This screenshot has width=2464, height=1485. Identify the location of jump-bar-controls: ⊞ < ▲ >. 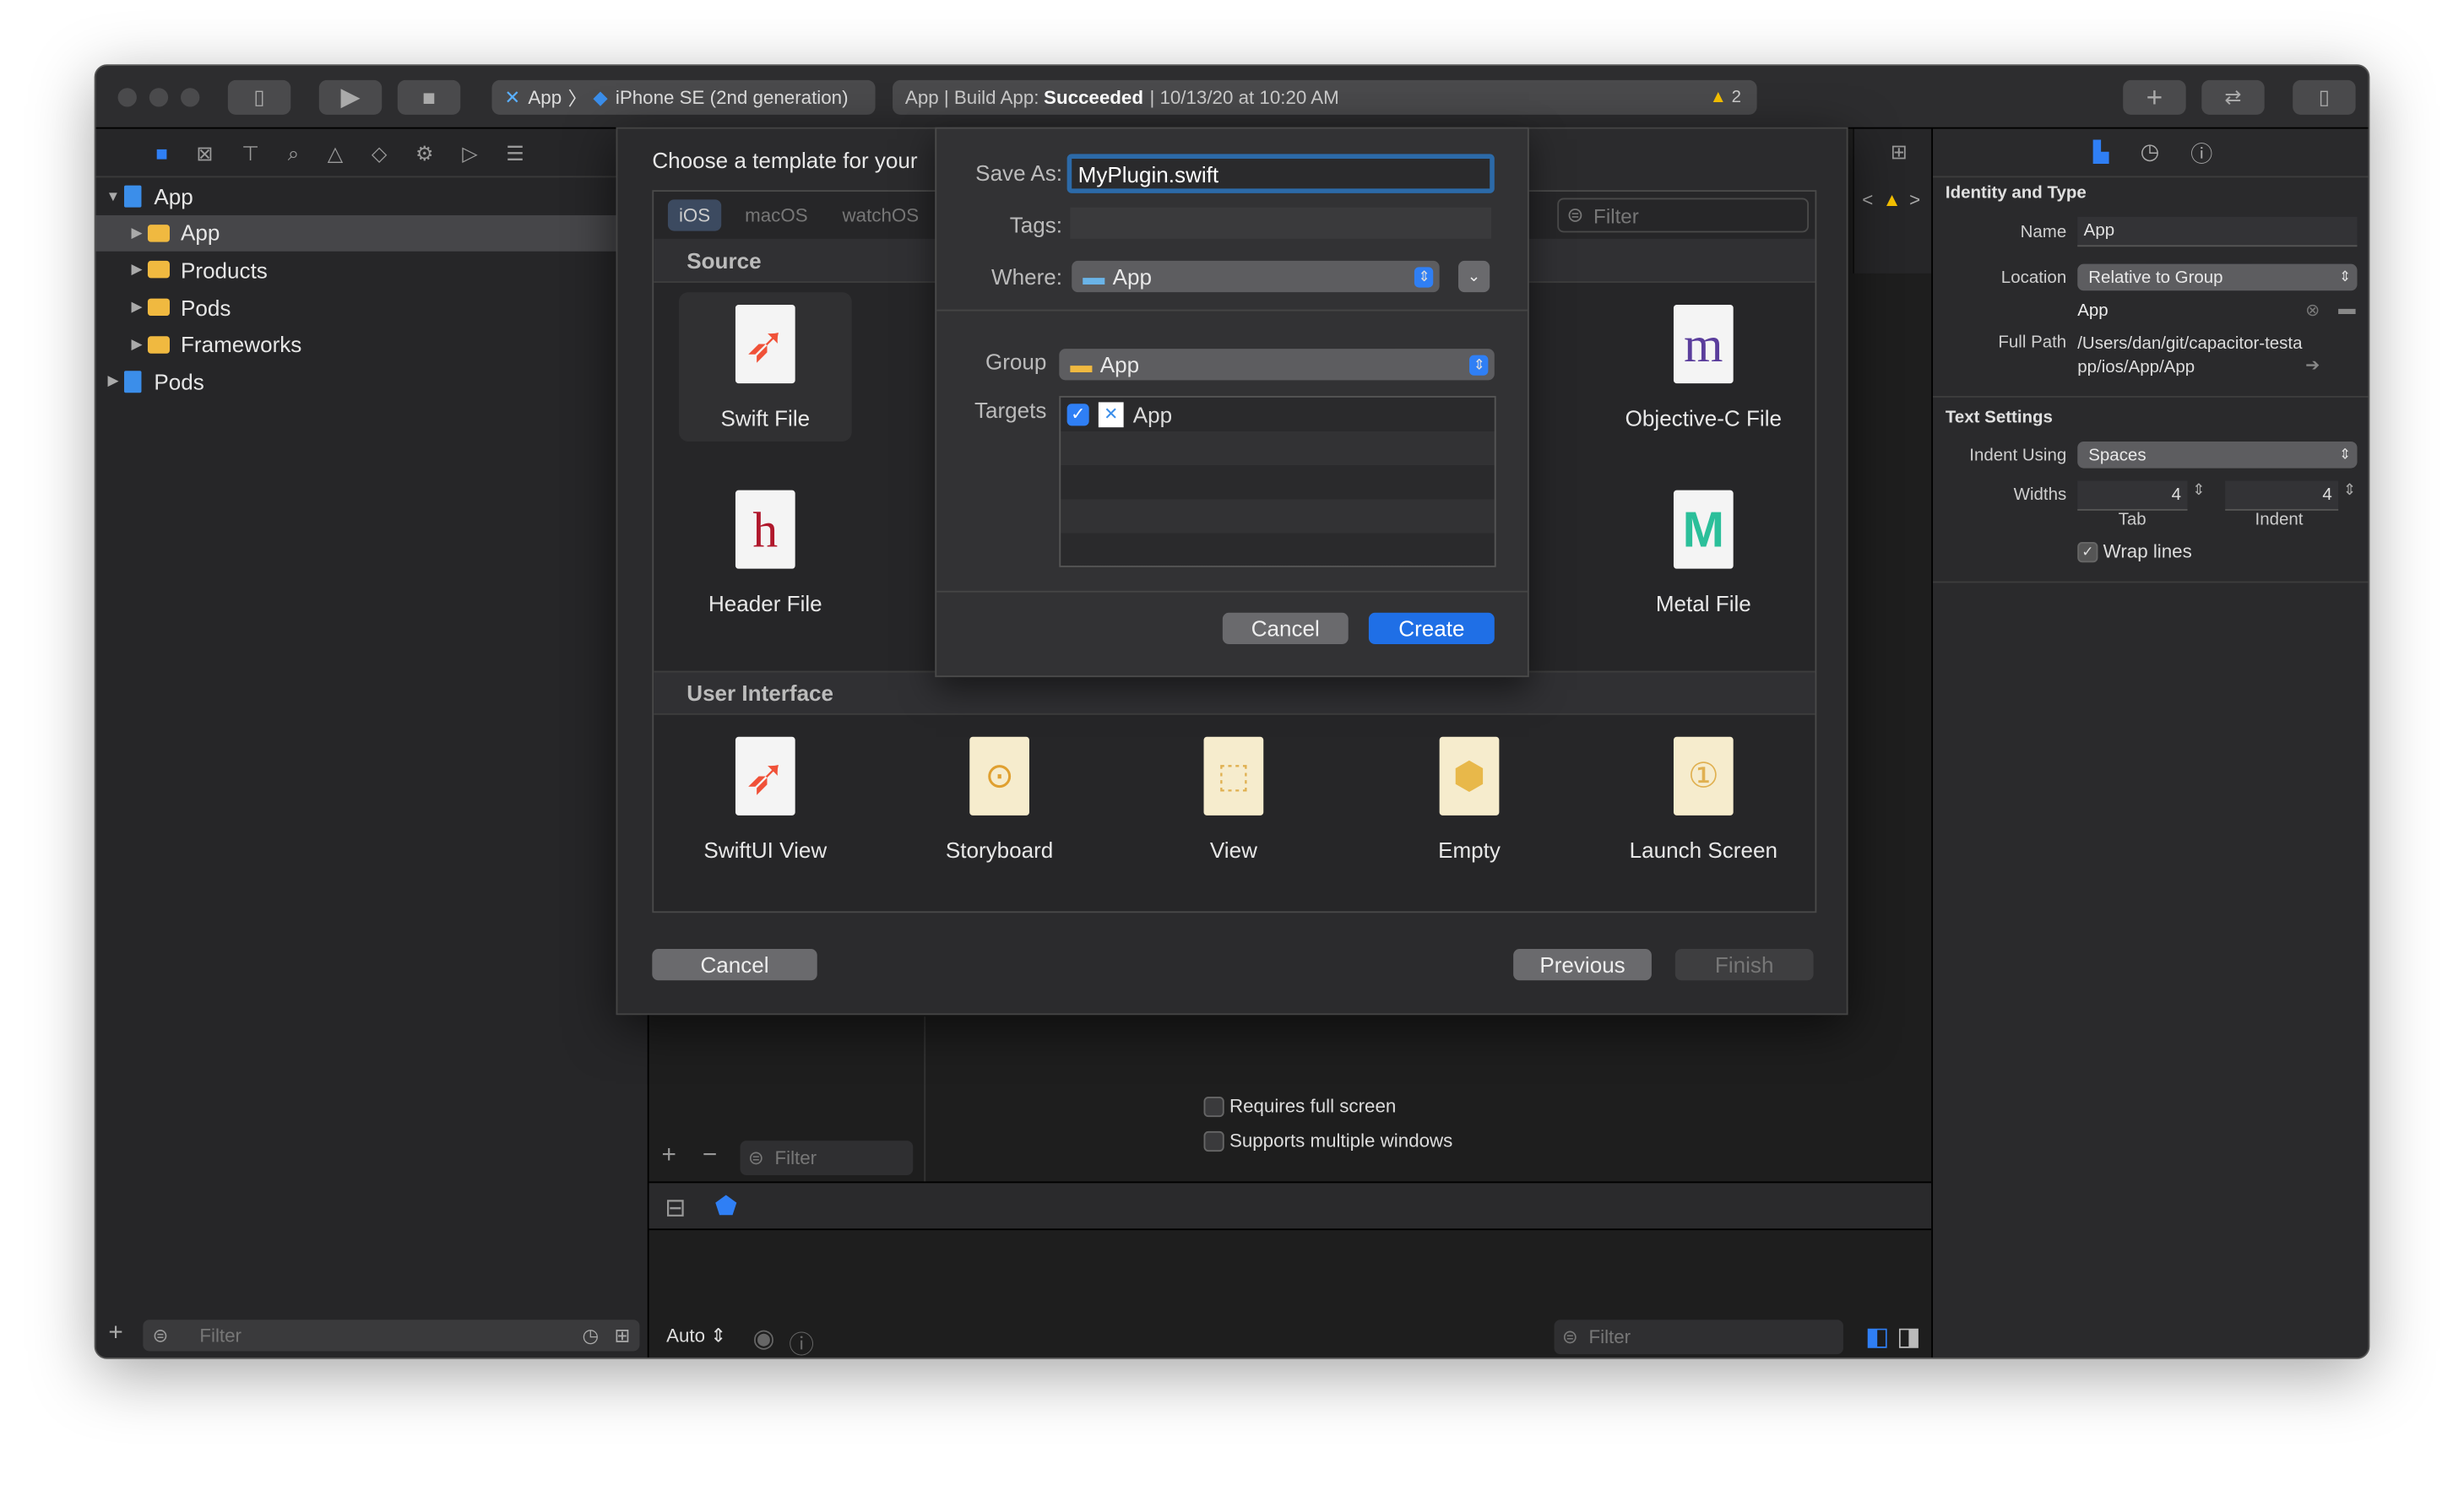
(1892, 201).